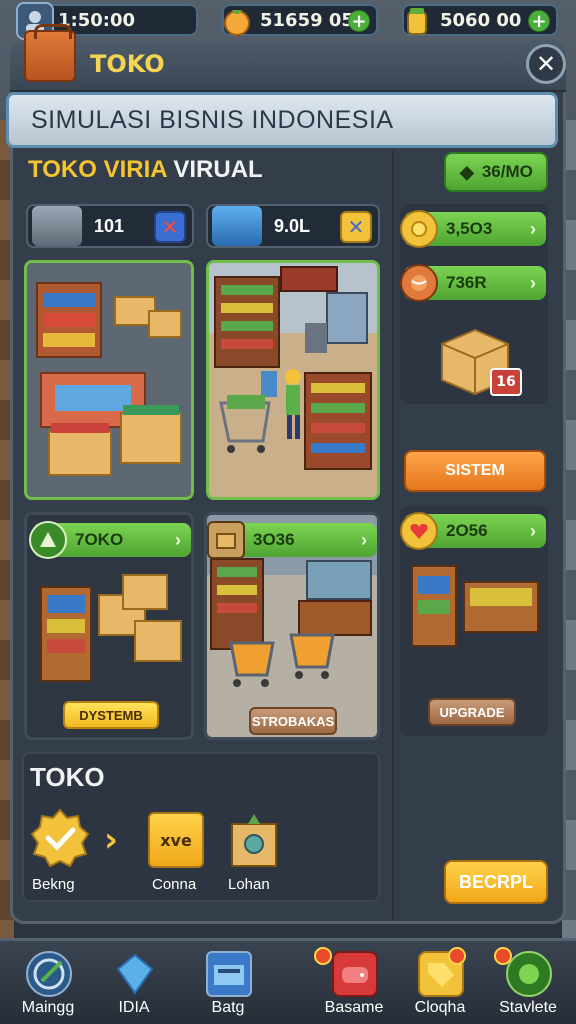  What do you see at coordinates (417, 21) in the screenshot?
I see `jar-icon` at bounding box center [417, 21].